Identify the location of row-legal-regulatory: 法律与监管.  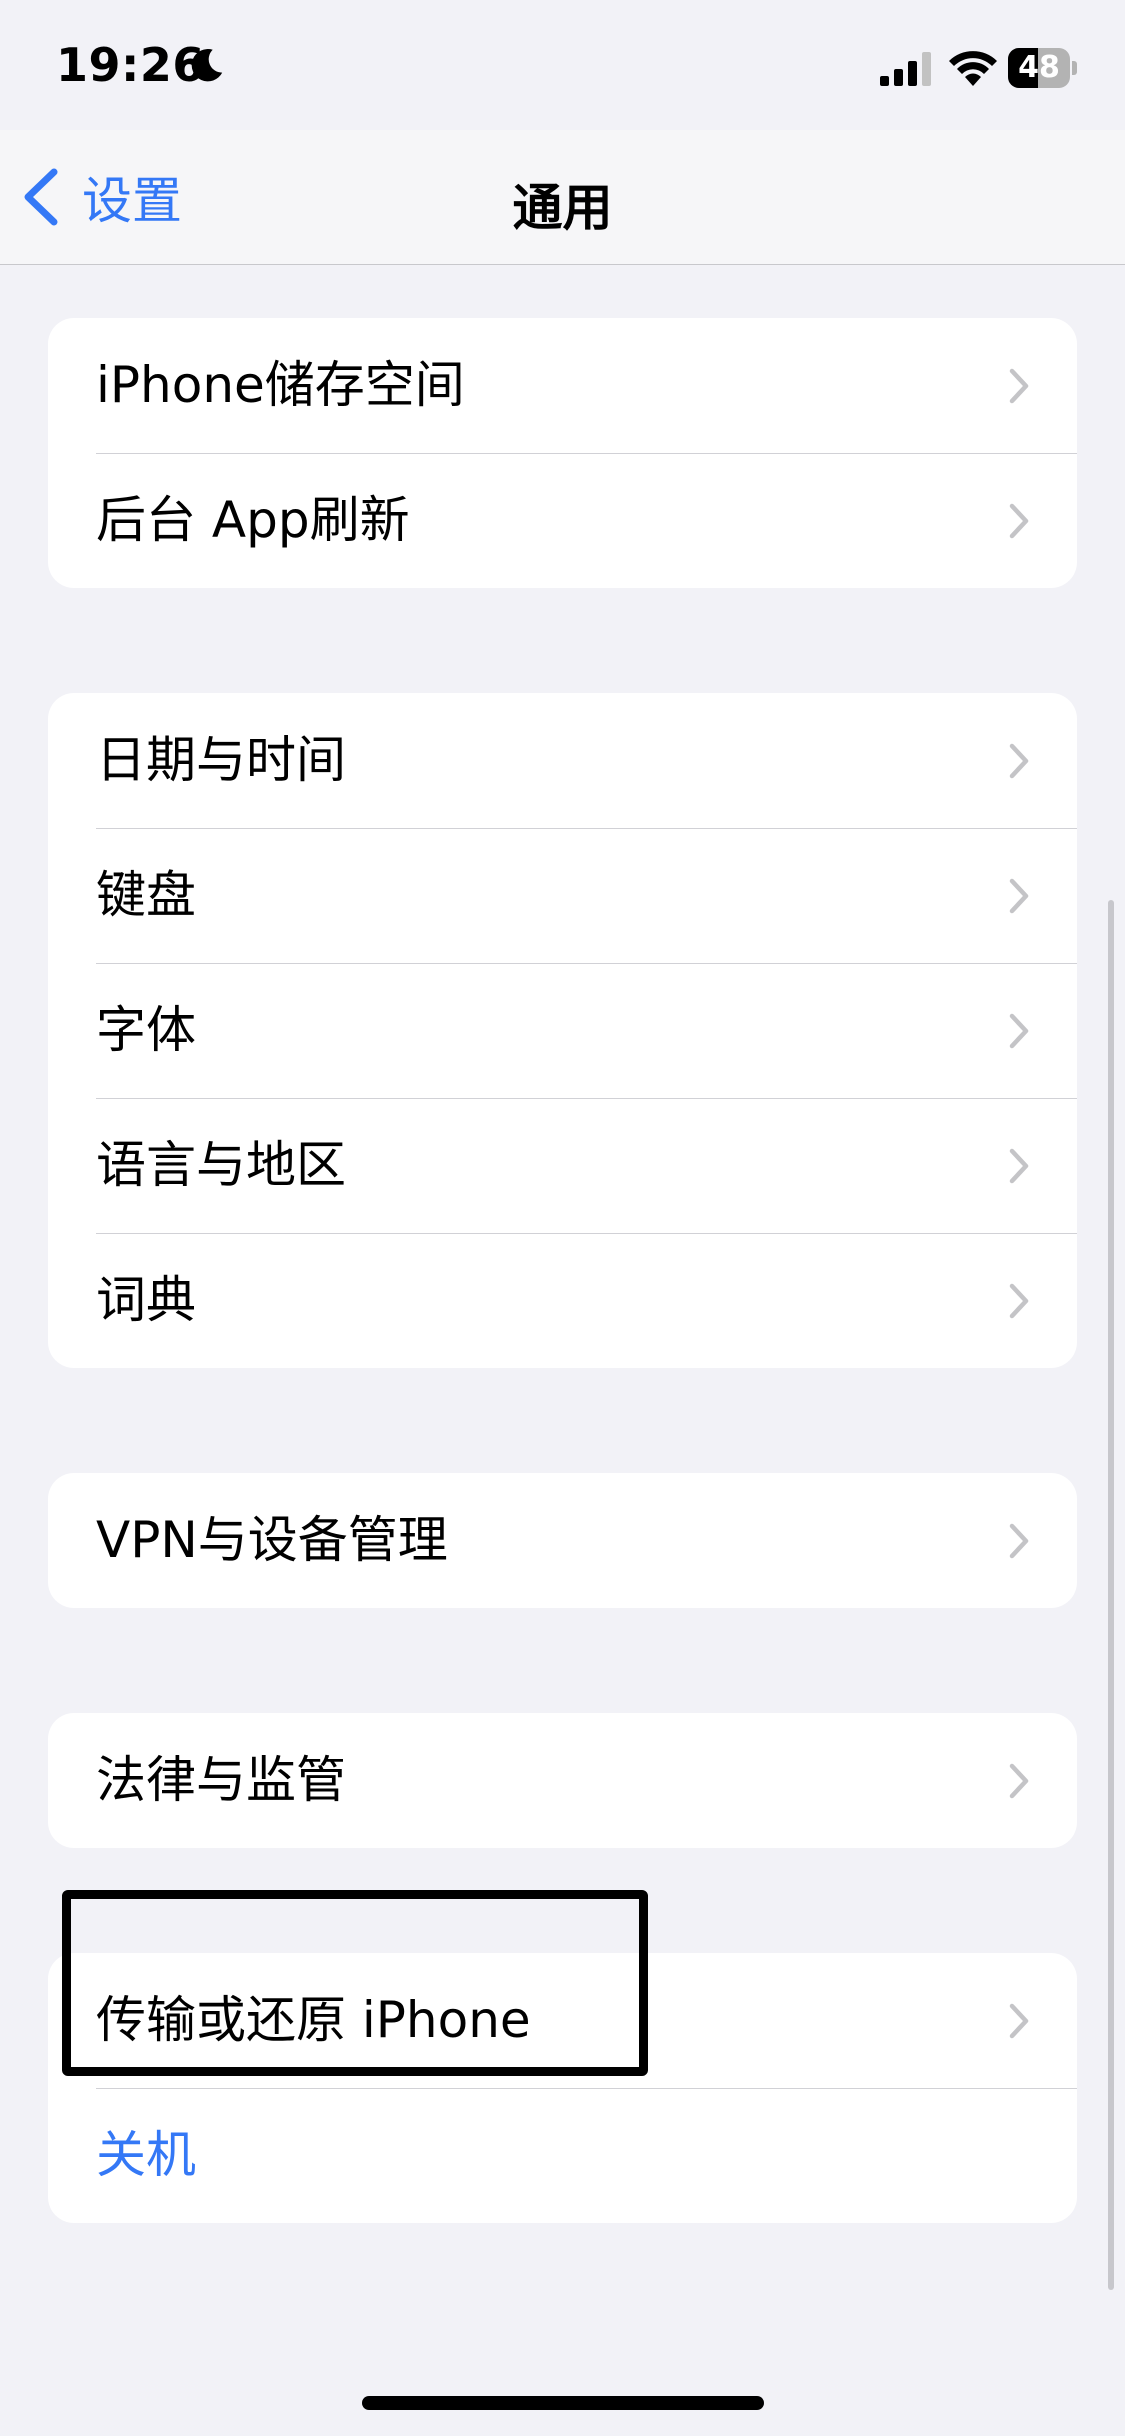
(562, 1780).